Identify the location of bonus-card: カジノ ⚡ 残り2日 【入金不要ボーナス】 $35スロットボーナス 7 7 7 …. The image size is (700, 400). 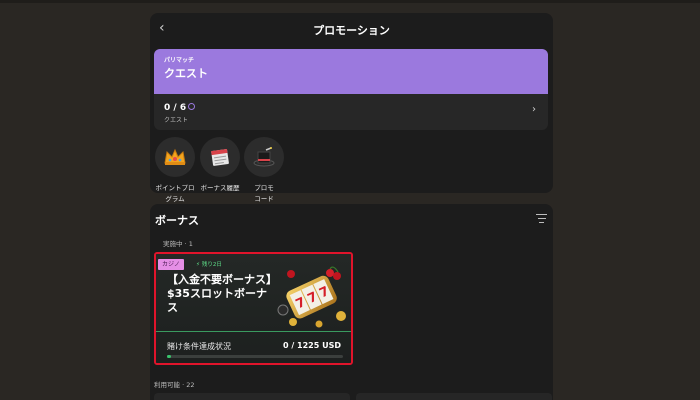
(253, 308).